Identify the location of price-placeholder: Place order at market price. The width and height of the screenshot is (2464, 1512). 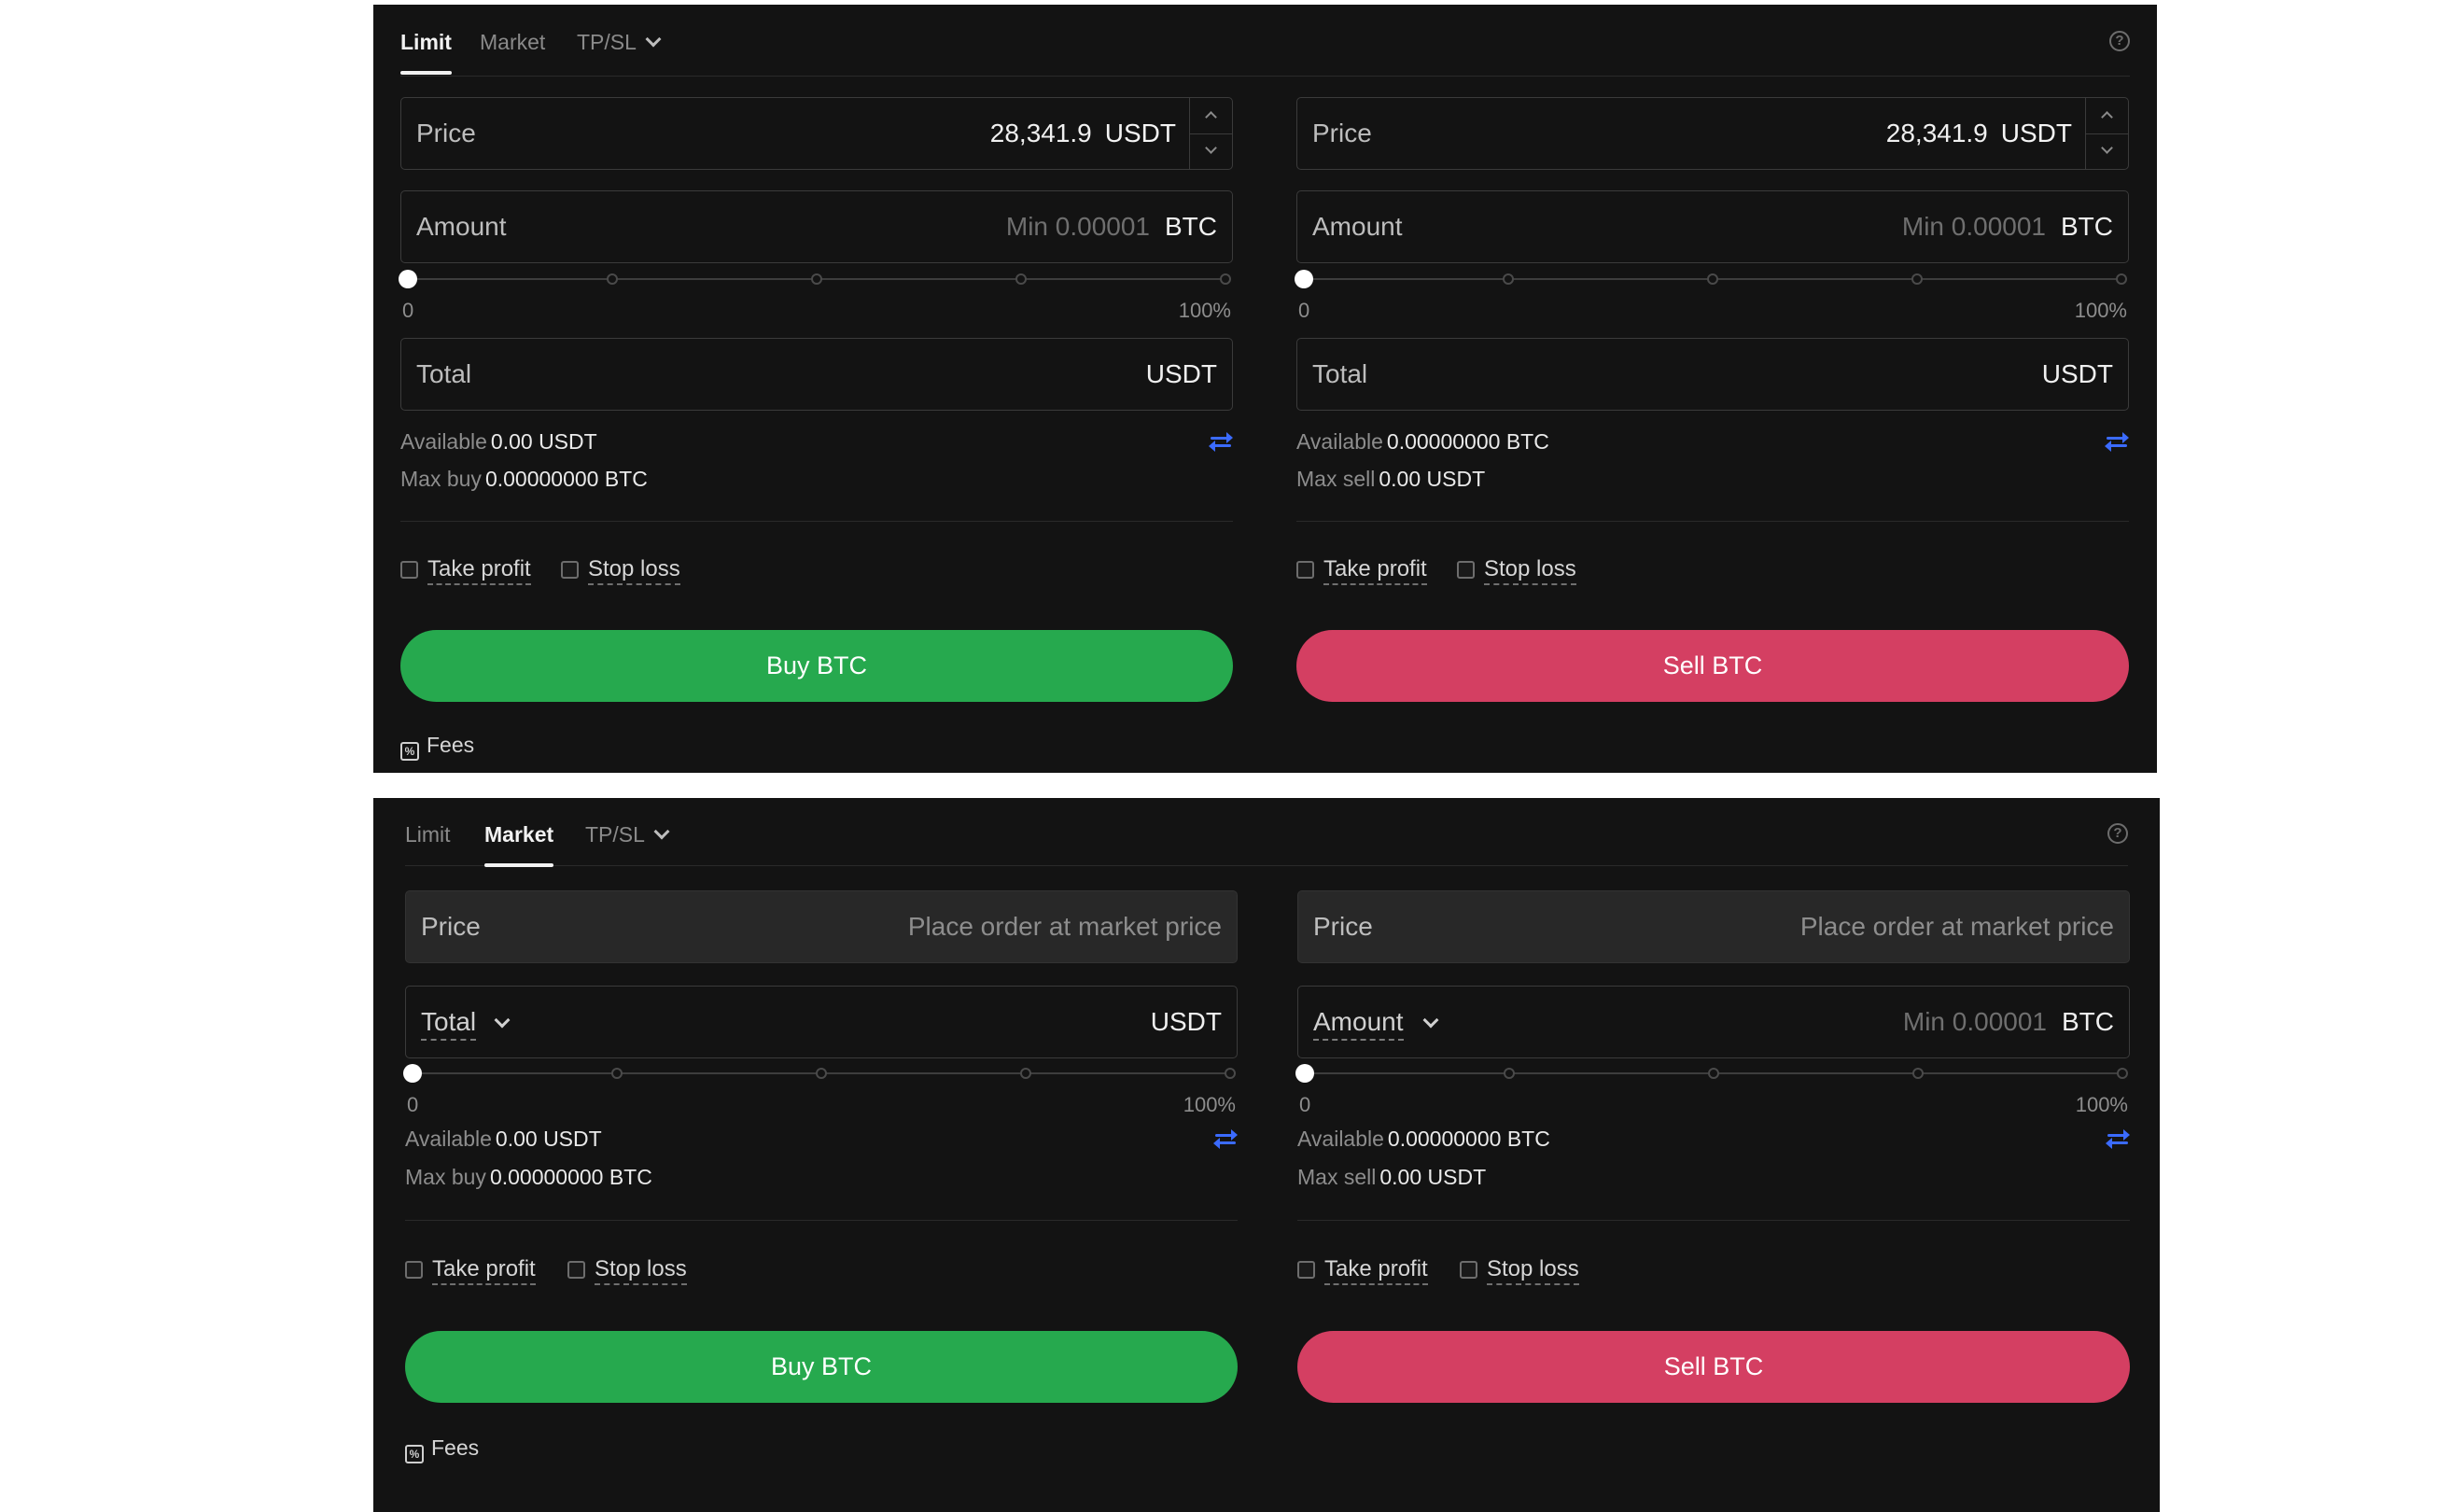
(1064, 926).